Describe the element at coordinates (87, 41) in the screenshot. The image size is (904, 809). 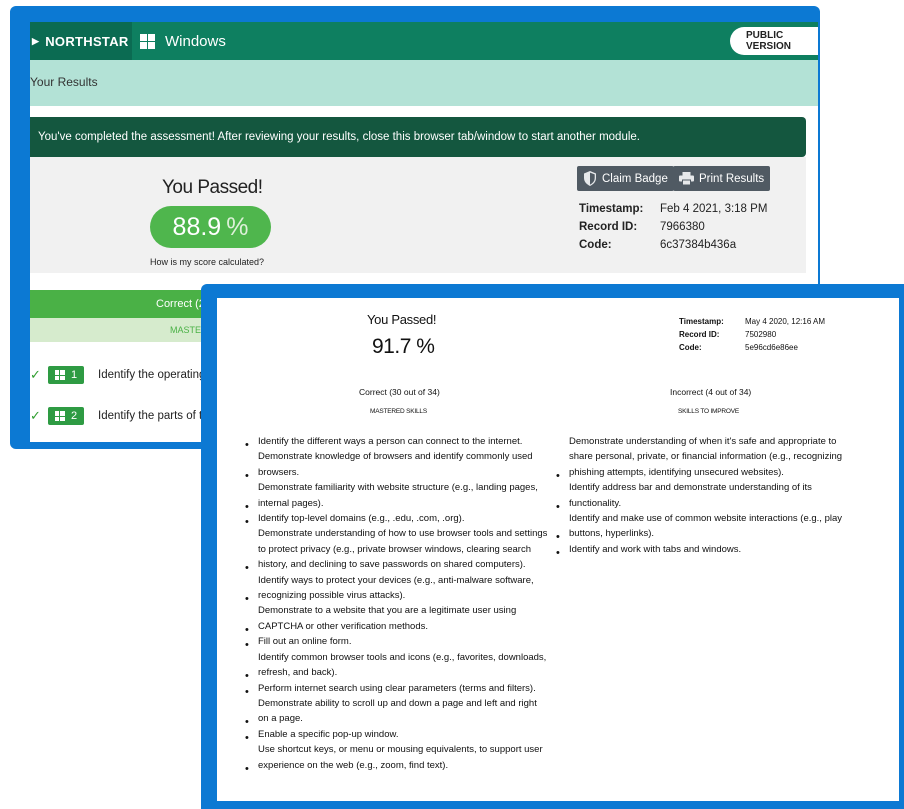
I see `brand-name: NORTHSTAR` at that location.